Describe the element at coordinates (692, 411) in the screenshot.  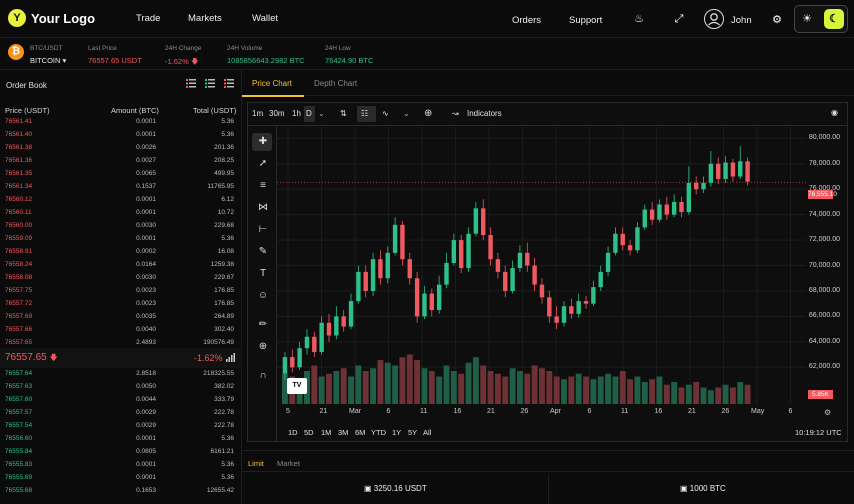
I see `x-tick-label: 21` at that location.